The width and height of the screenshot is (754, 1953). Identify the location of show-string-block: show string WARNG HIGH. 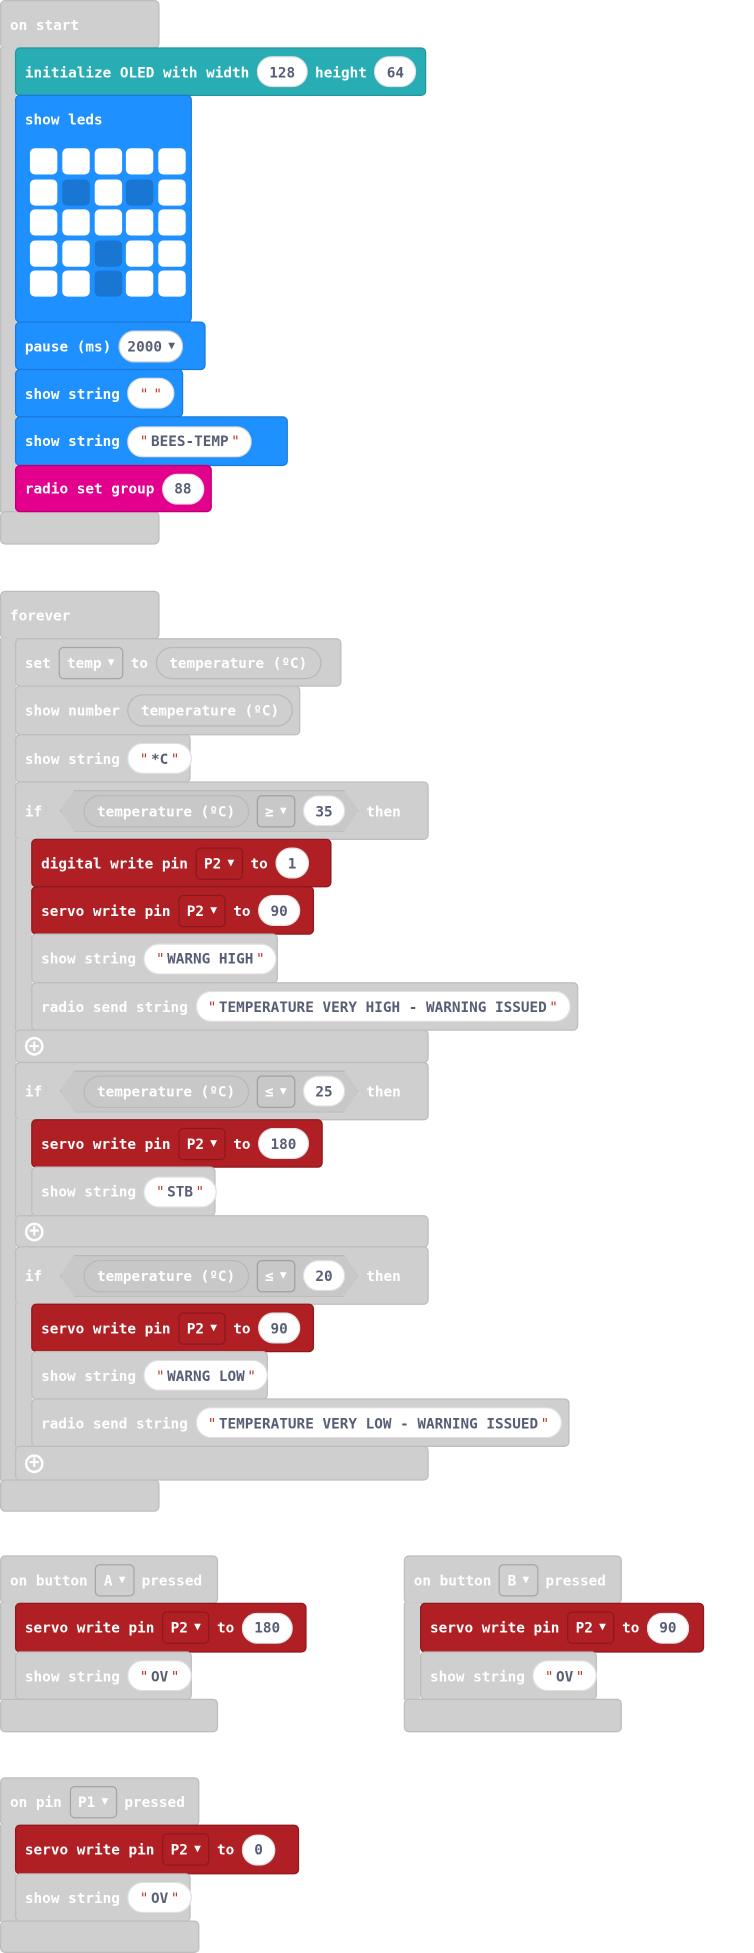
(154, 958).